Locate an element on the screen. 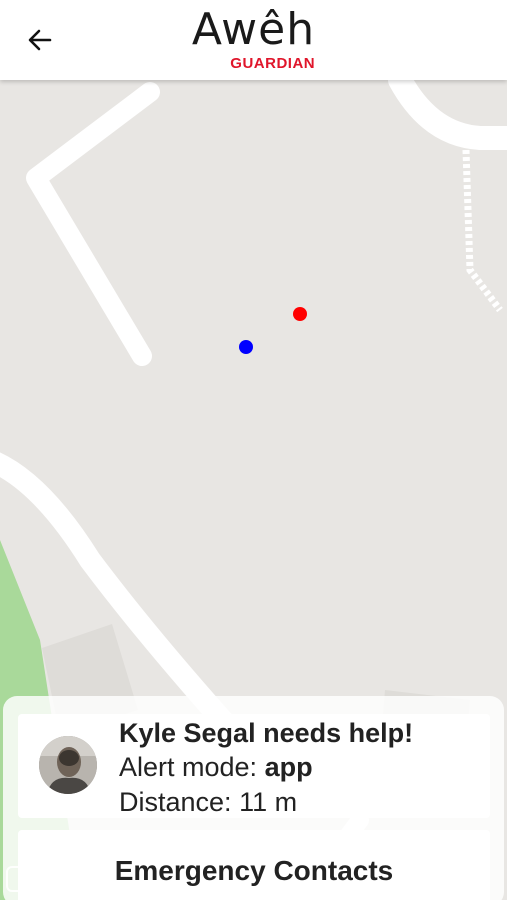  app-header: Awêh GUARDIAN is located at coordinates (253, 40).